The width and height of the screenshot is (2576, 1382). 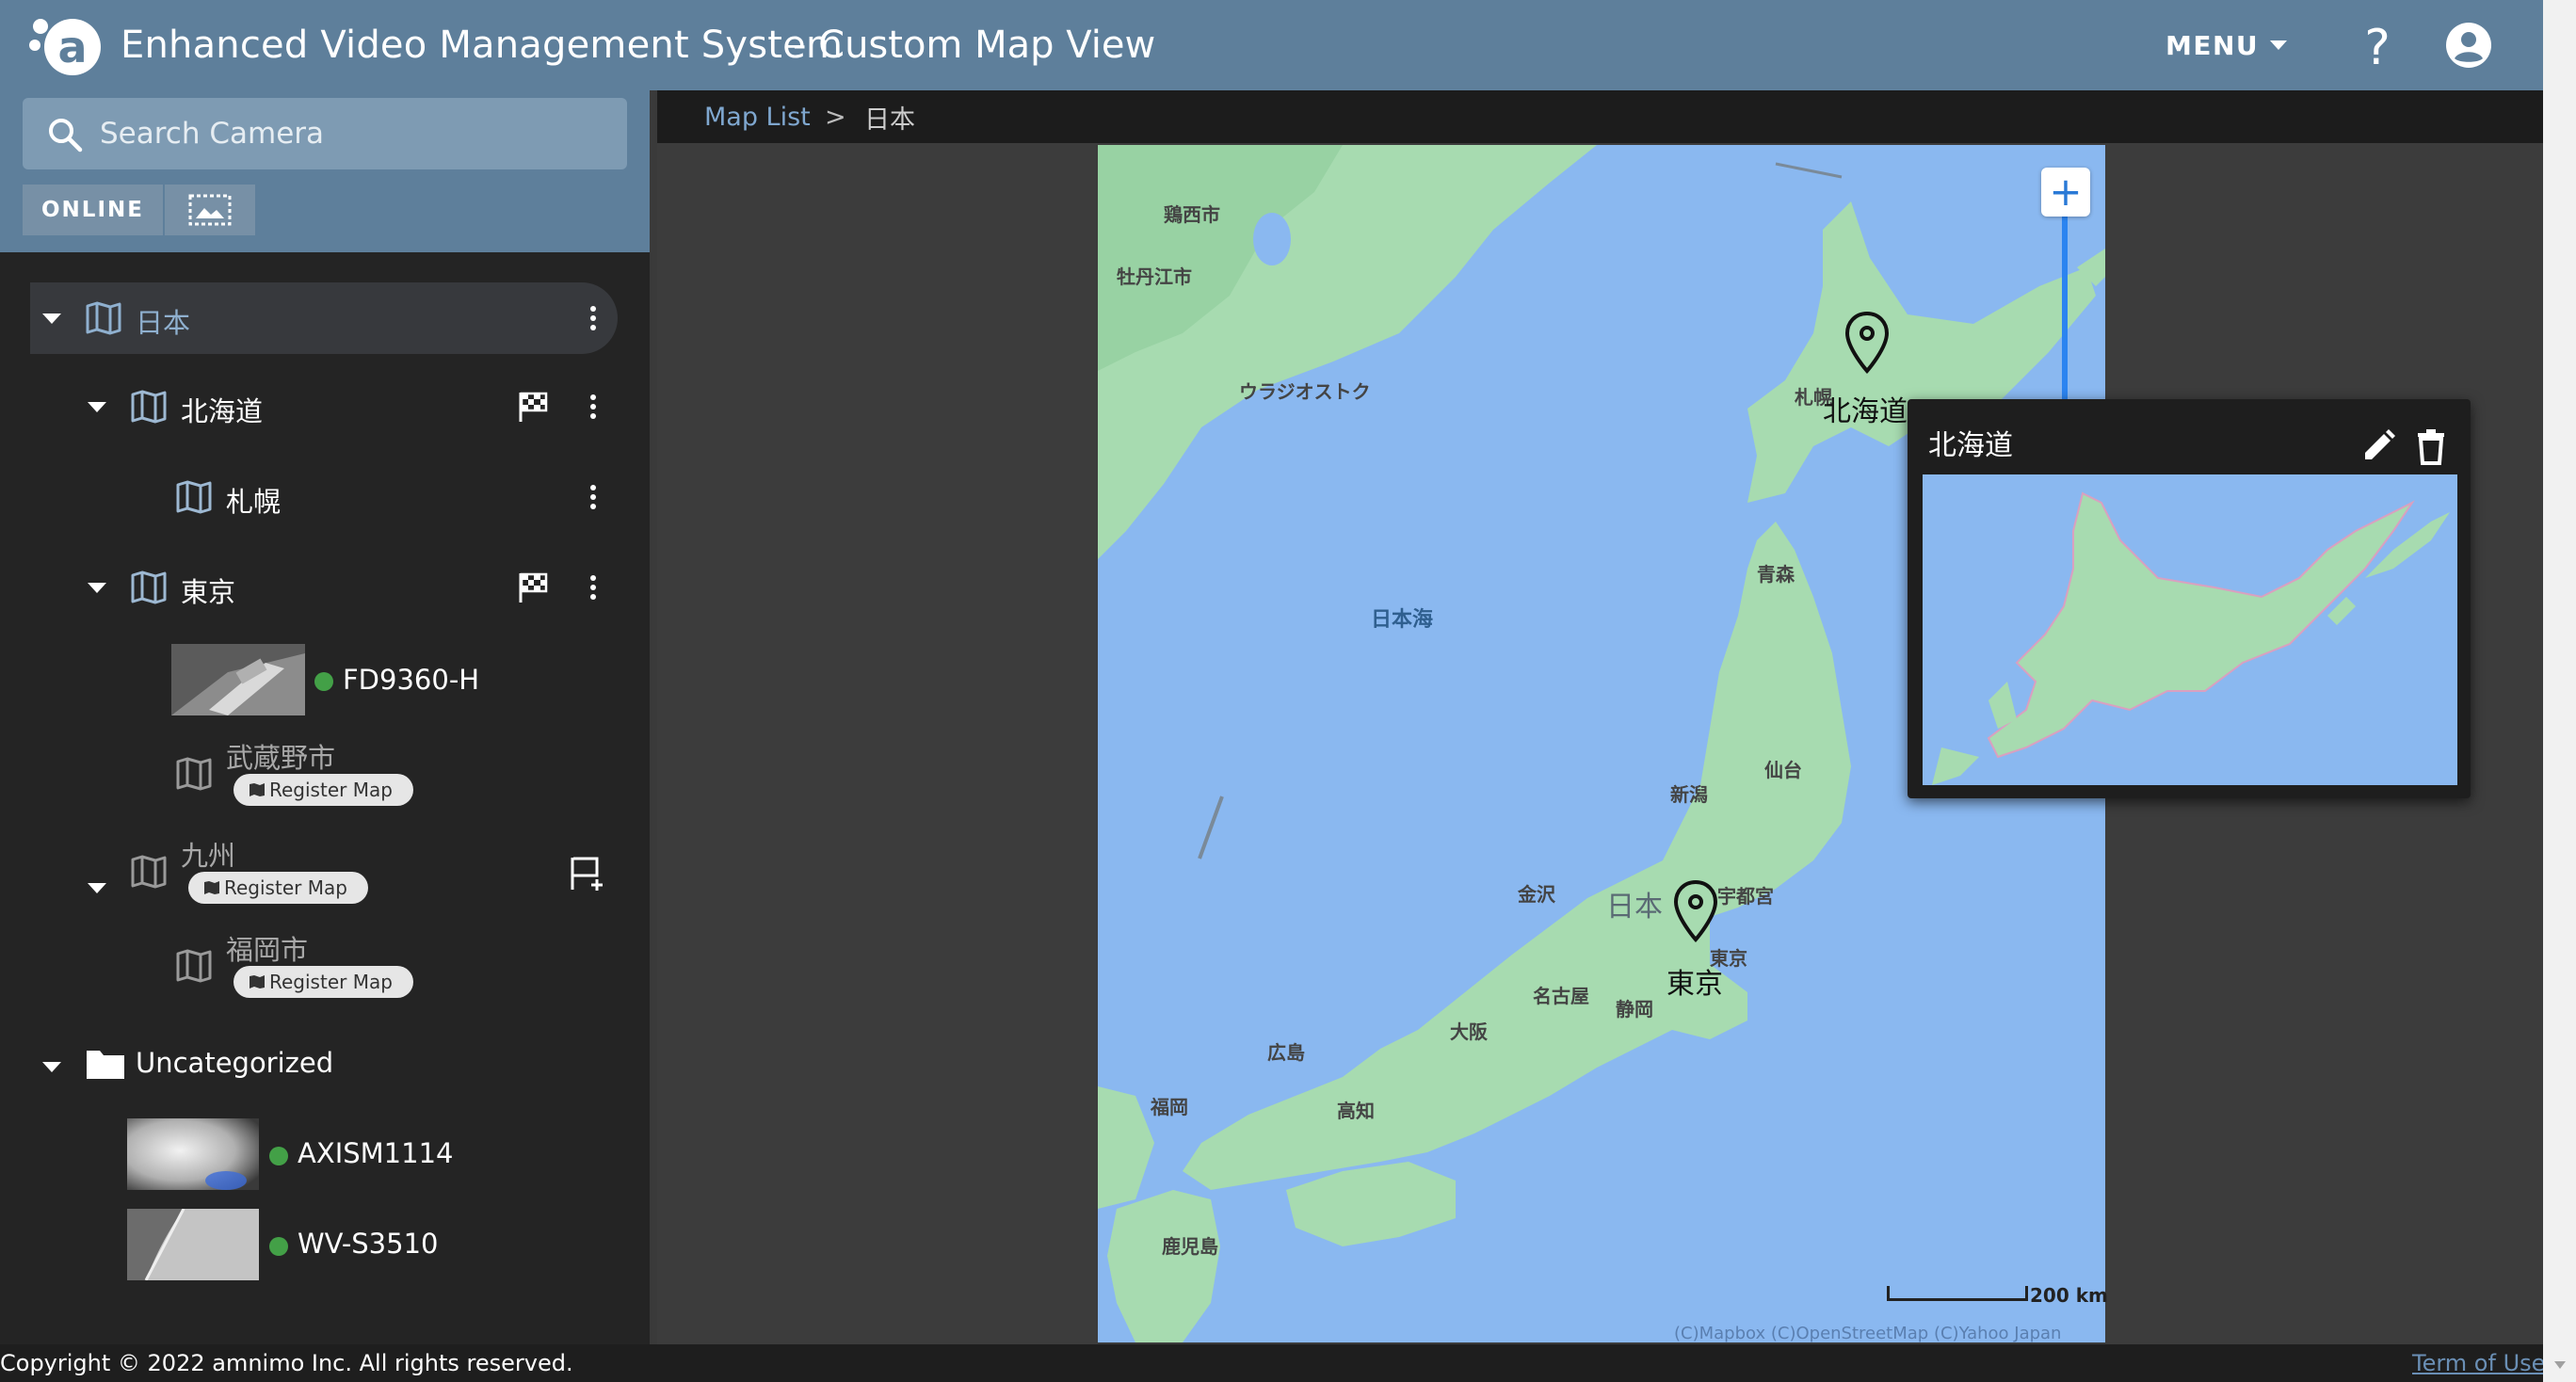 I want to click on tree-item-japan: 日本, so click(x=324, y=318).